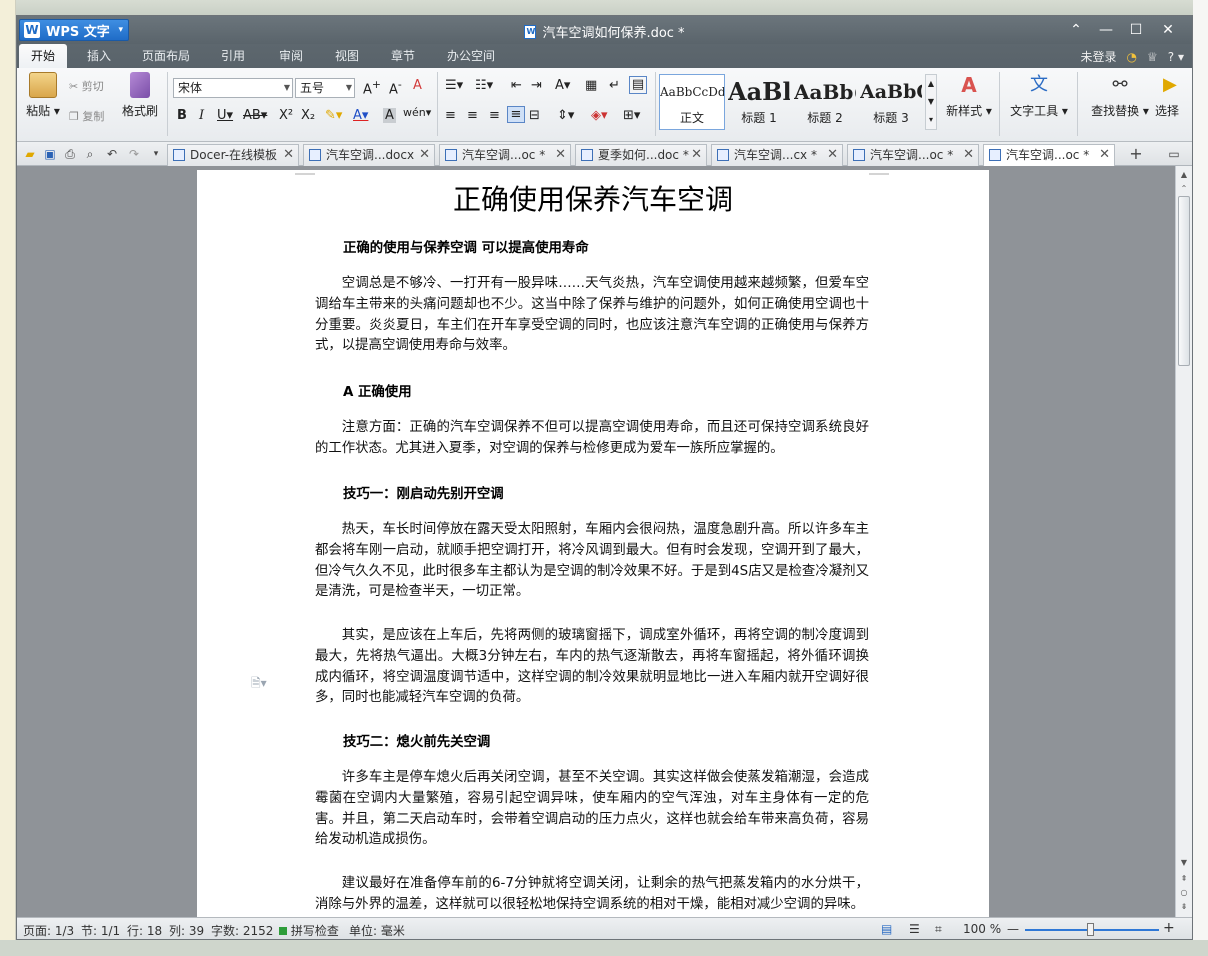 This screenshot has height=956, width=1208. What do you see at coordinates (1049, 155) in the screenshot?
I see `doc-tab-active: 汽车空调...oc * ✕` at bounding box center [1049, 155].